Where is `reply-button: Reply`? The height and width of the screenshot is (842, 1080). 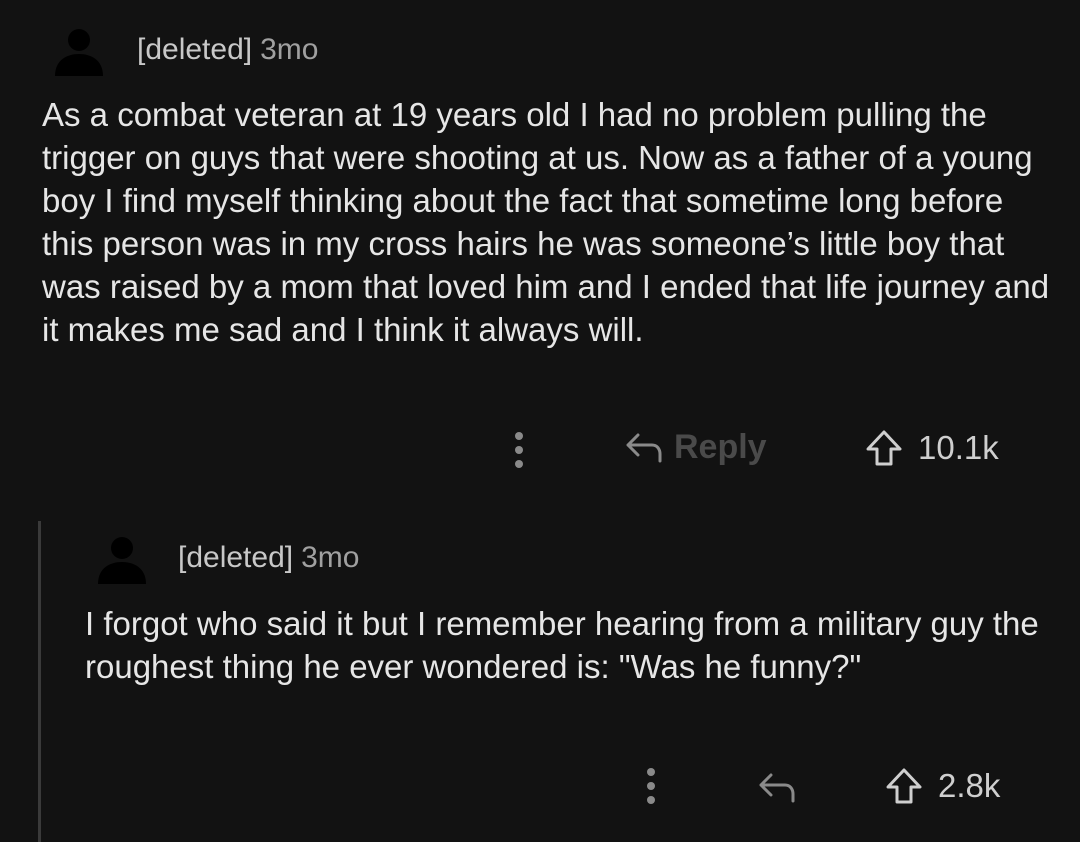 reply-button: Reply is located at coordinates (695, 447).